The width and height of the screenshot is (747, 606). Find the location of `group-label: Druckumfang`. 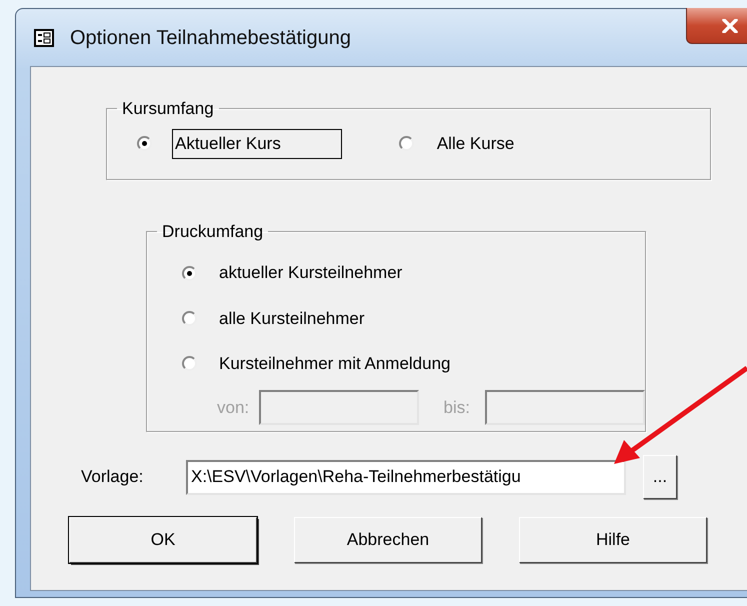

group-label: Druckumfang is located at coordinates (212, 231).